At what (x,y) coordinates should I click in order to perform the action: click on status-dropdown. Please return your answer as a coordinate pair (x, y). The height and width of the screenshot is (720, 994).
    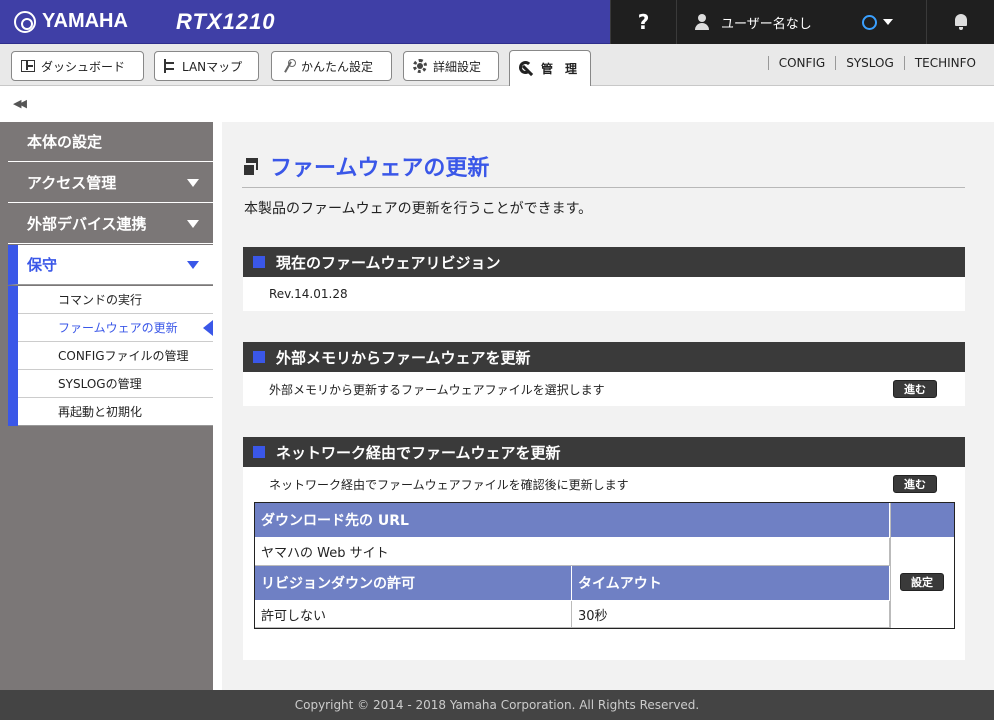
    Looking at the image, I should click on (877, 22).